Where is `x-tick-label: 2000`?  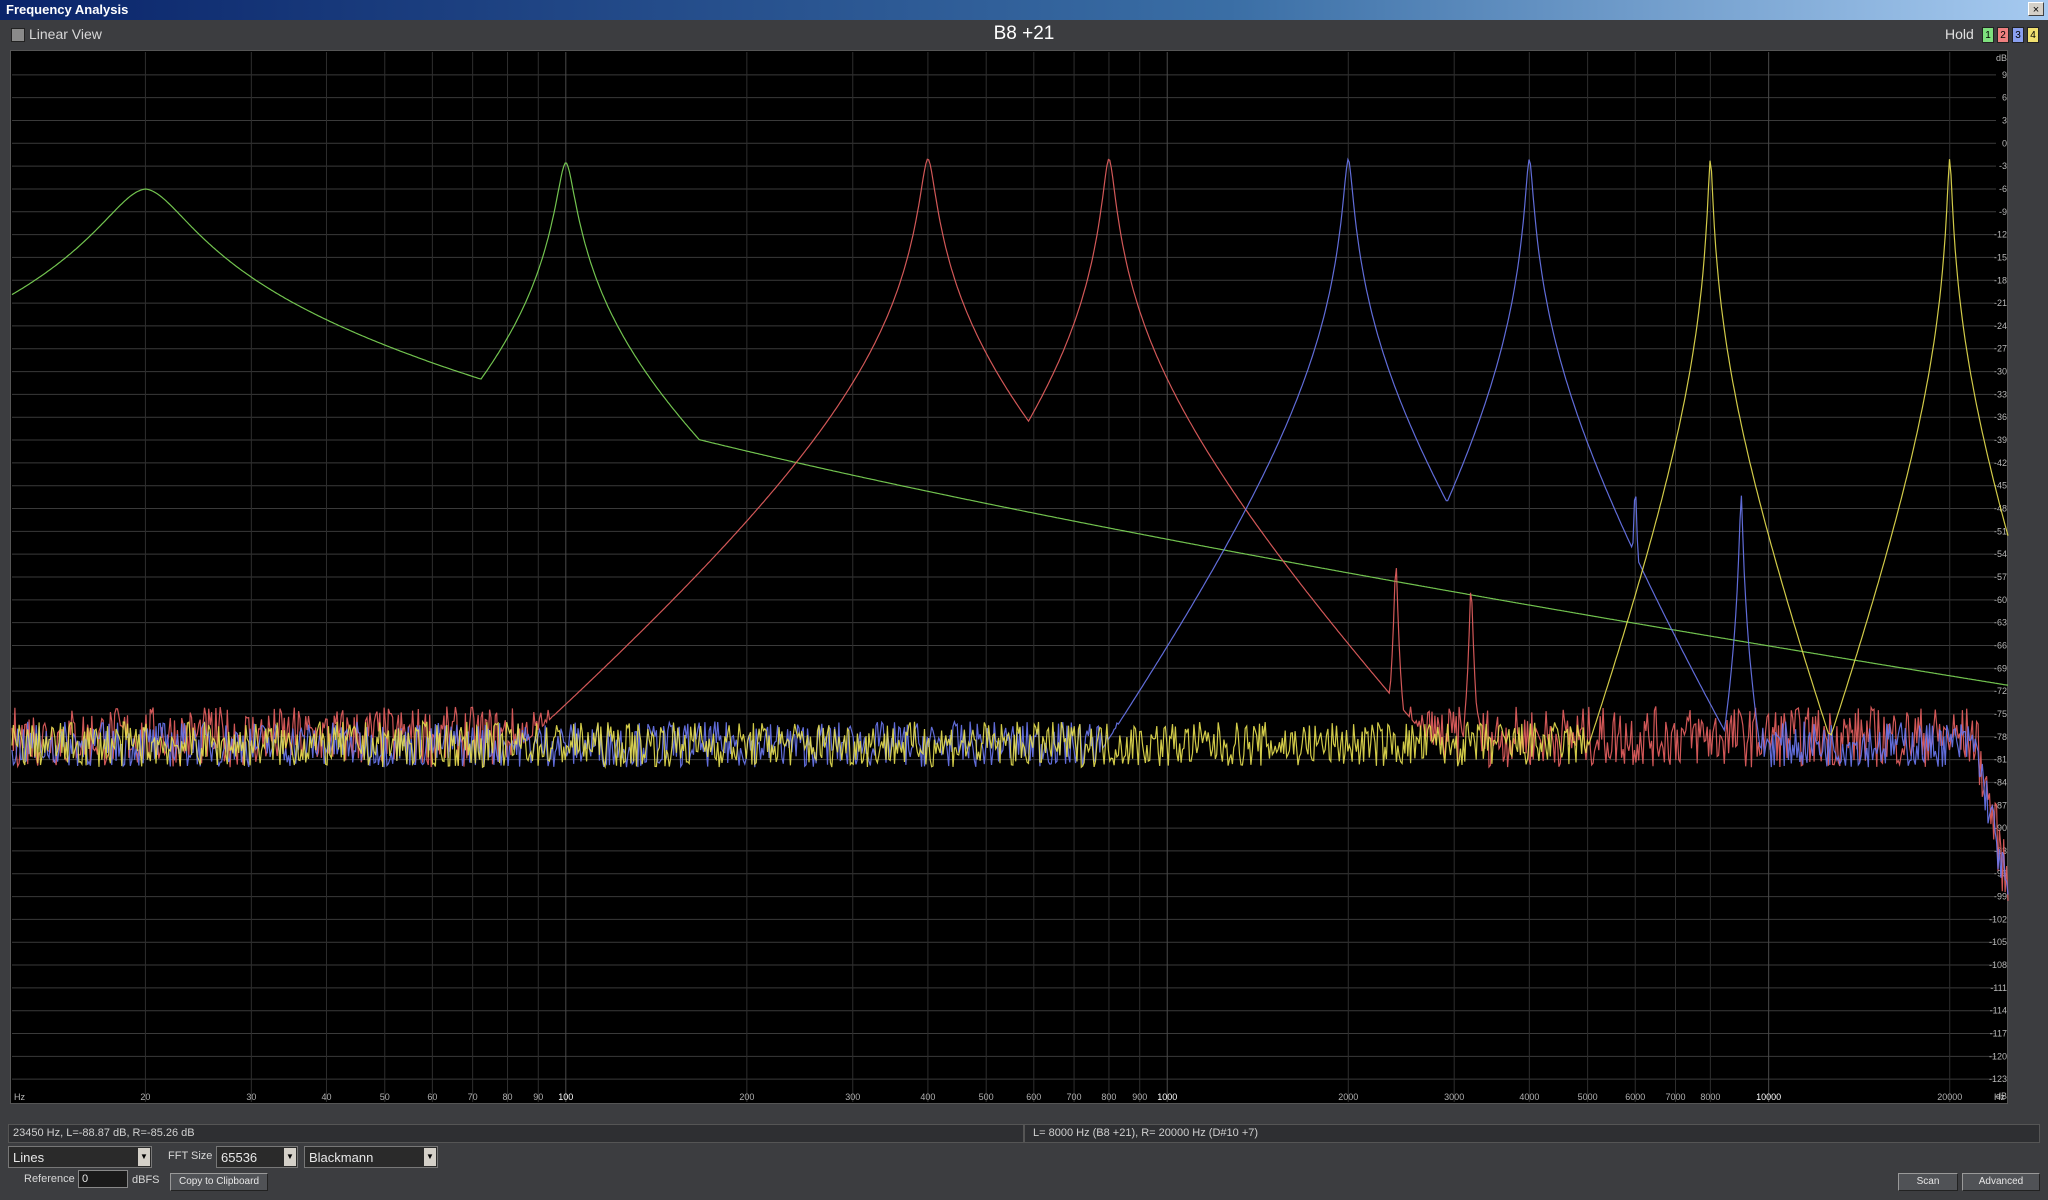 x-tick-label: 2000 is located at coordinates (1348, 1097).